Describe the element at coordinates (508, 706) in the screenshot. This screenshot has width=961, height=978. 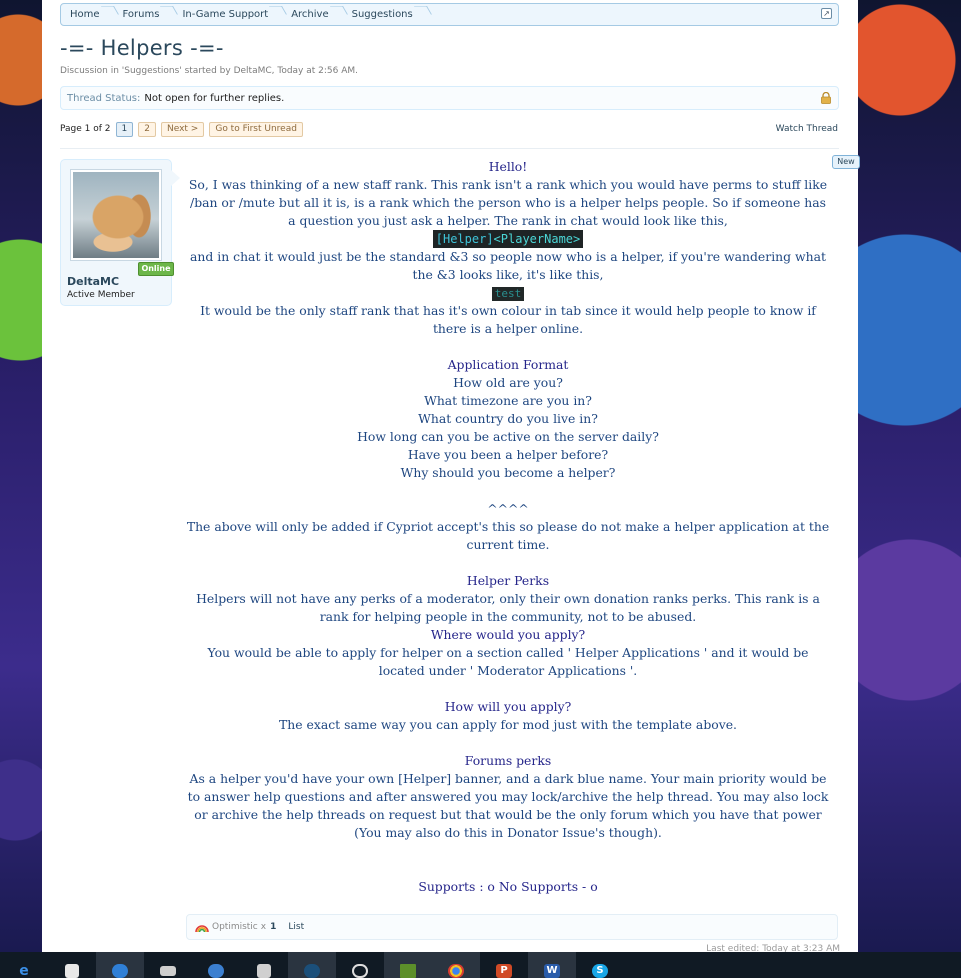
I see `section-heading: How will you apply?` at that location.